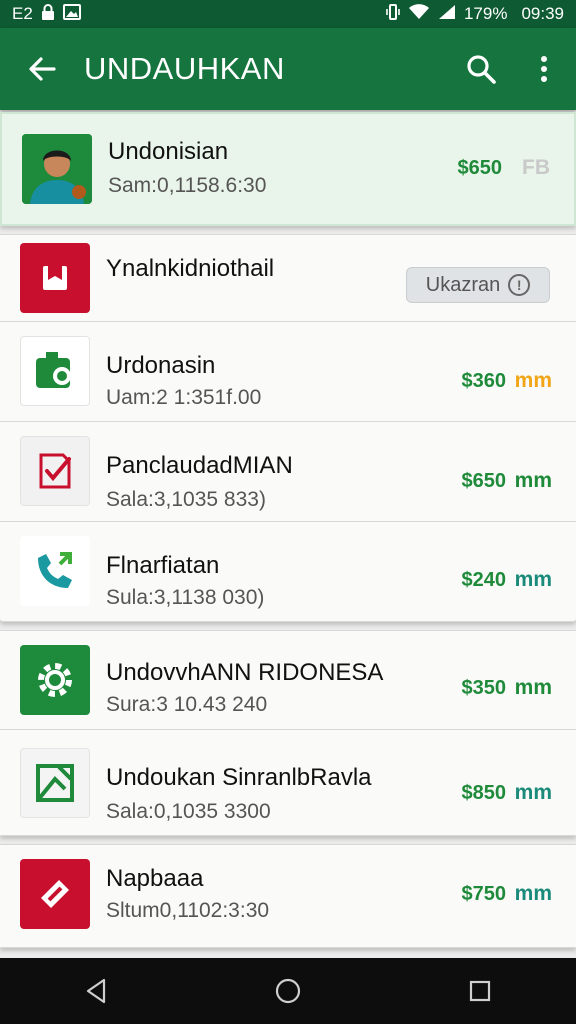 The width and height of the screenshot is (576, 1024). Describe the element at coordinates (71, 14) in the screenshot. I see `image-icon` at that location.